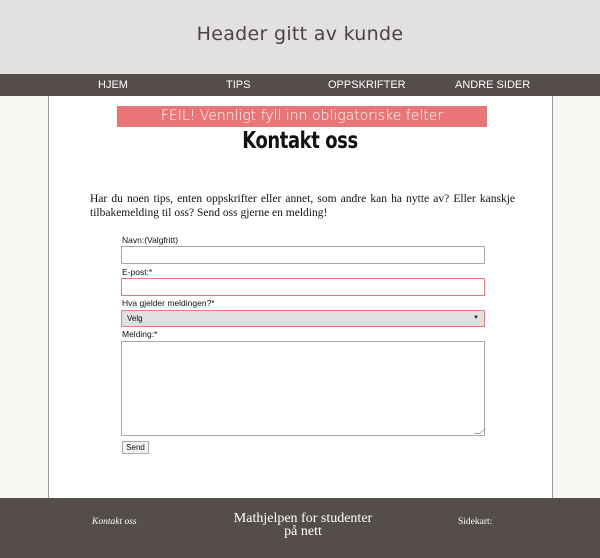 This screenshot has width=600, height=558. Describe the element at coordinates (137, 272) in the screenshot. I see `email-label: E-post:*` at that location.